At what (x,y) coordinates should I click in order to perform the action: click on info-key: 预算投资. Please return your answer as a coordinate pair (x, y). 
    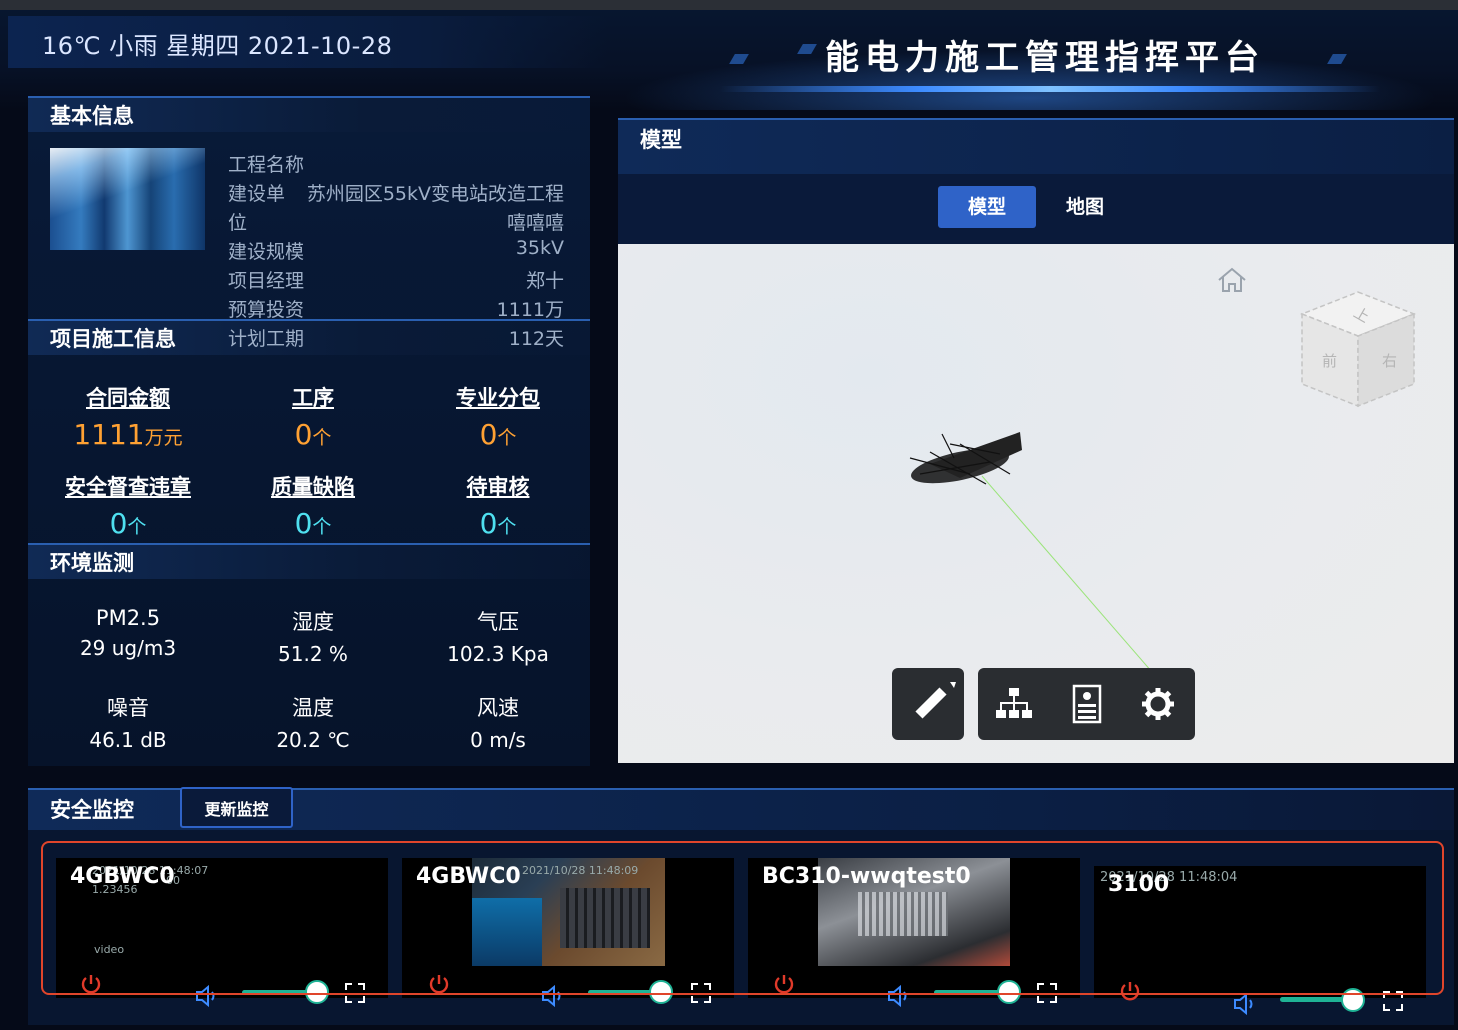
    Looking at the image, I should click on (266, 310).